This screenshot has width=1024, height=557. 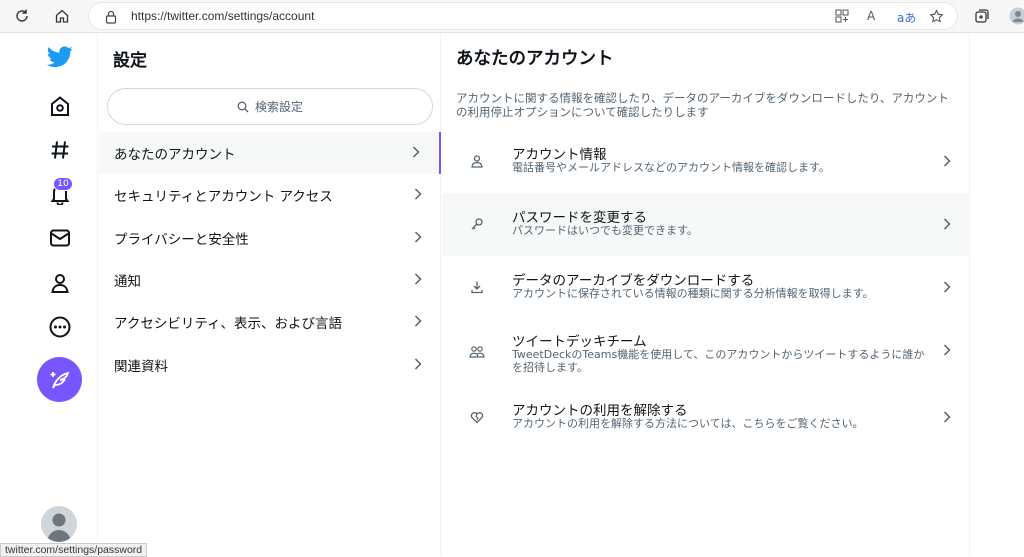 I want to click on settings-item-notifications: 通知, so click(x=270, y=280).